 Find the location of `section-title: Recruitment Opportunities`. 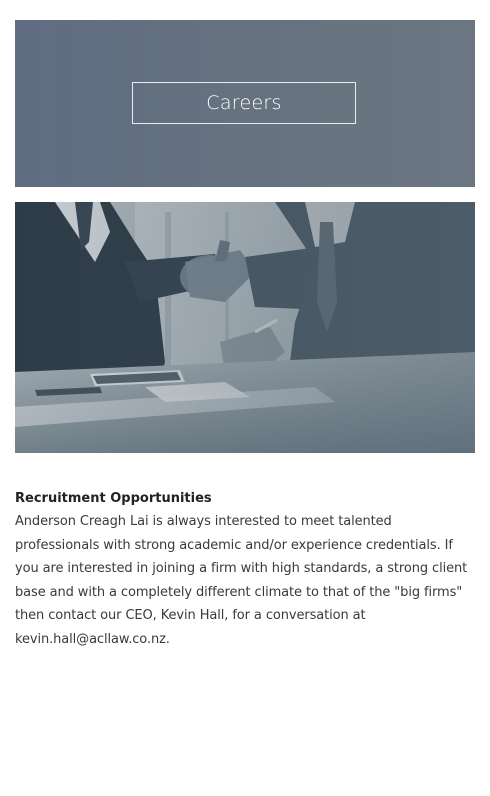

section-title: Recruitment Opportunities is located at coordinates (113, 498).